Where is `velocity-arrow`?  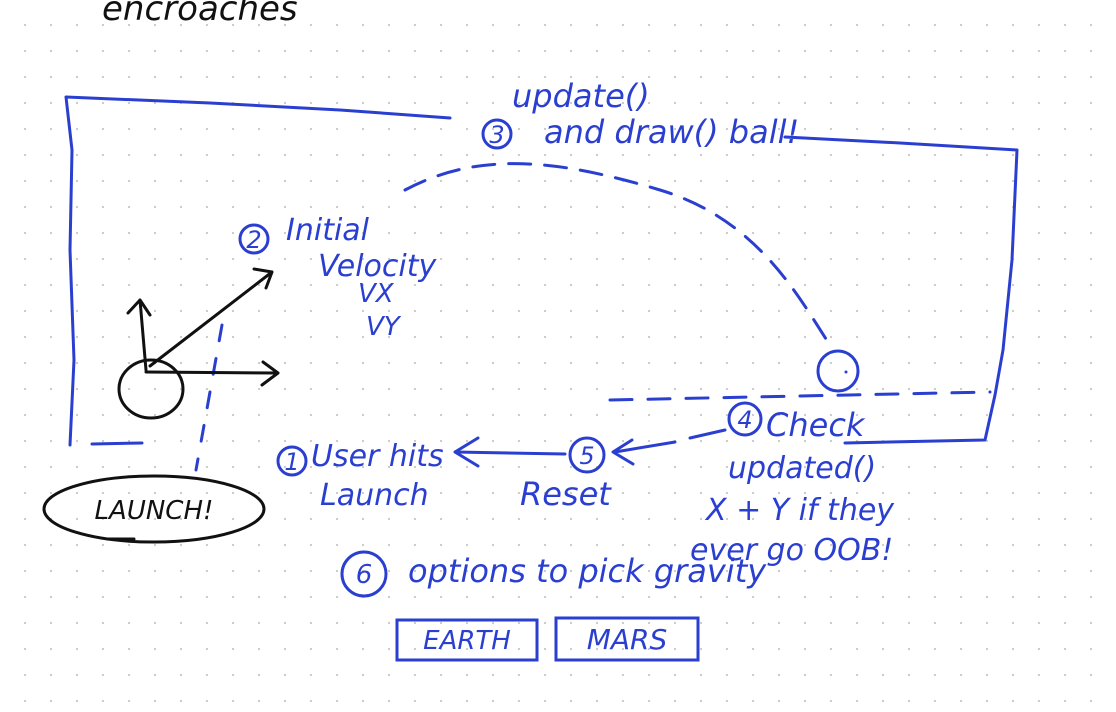
velocity-arrow is located at coordinates (211, 317).